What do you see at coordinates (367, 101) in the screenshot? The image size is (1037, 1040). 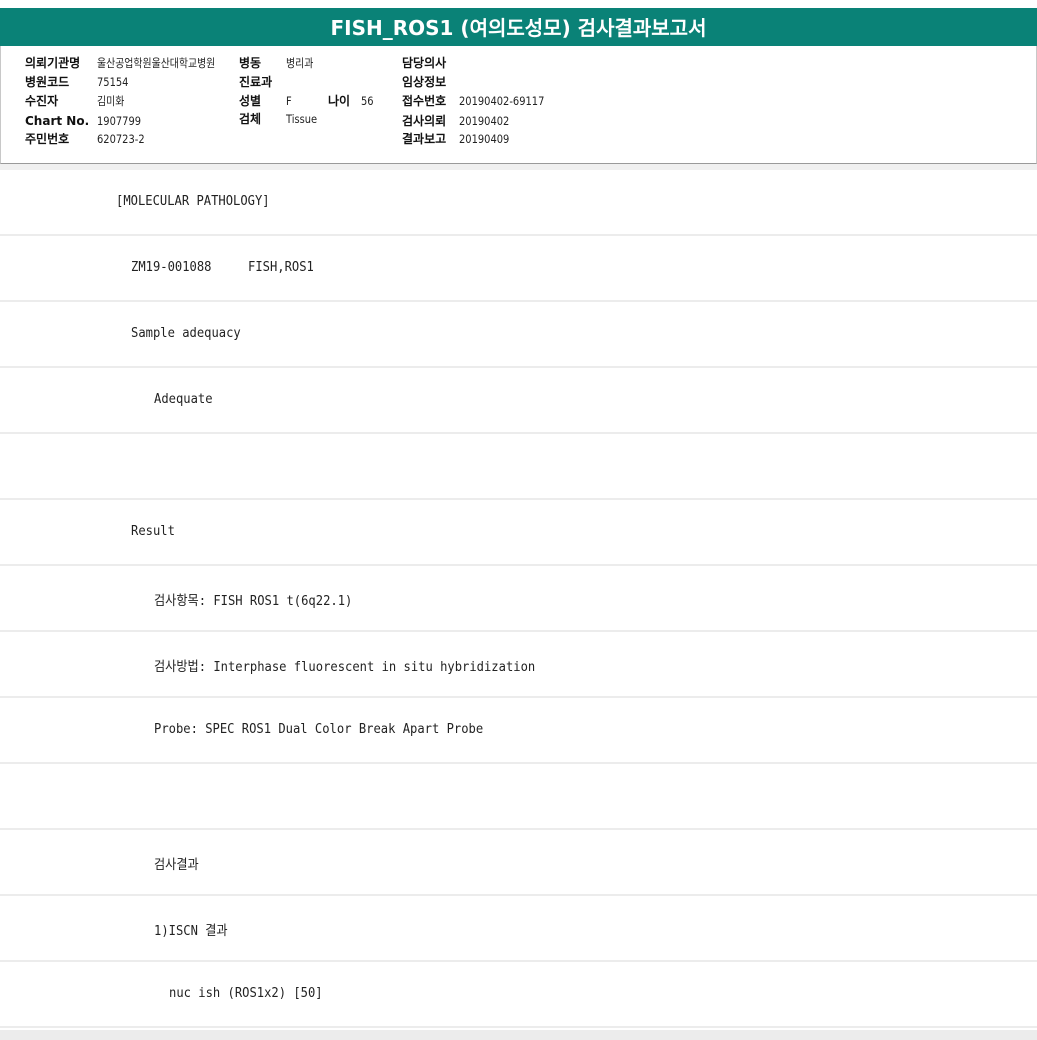 I see `age-value: 56` at bounding box center [367, 101].